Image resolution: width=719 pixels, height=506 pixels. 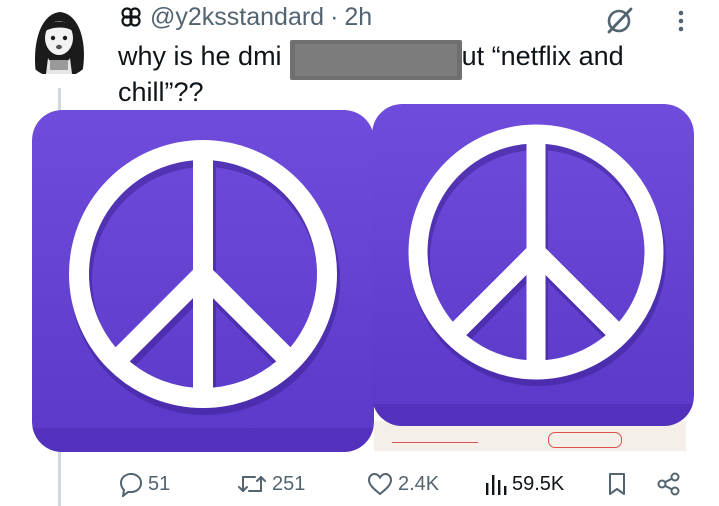 What do you see at coordinates (419, 483) in the screenshot?
I see `like-count: 2.4K` at bounding box center [419, 483].